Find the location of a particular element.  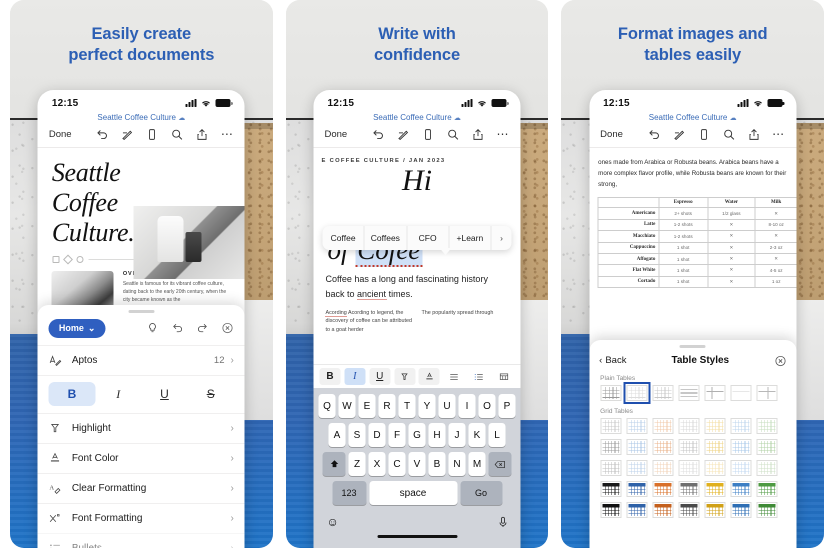

key: Z is located at coordinates (357, 464).